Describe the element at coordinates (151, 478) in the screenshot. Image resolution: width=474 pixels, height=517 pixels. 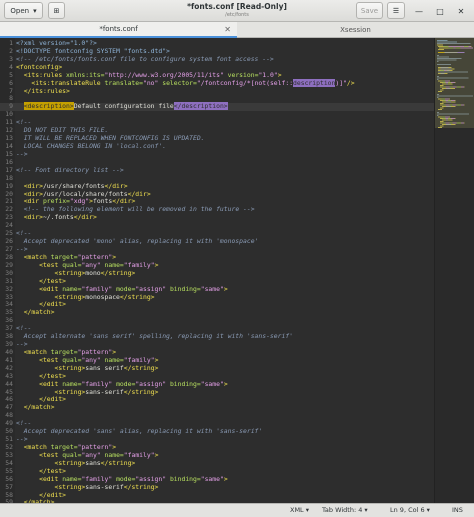
I see `code-token: "assign"` at that location.